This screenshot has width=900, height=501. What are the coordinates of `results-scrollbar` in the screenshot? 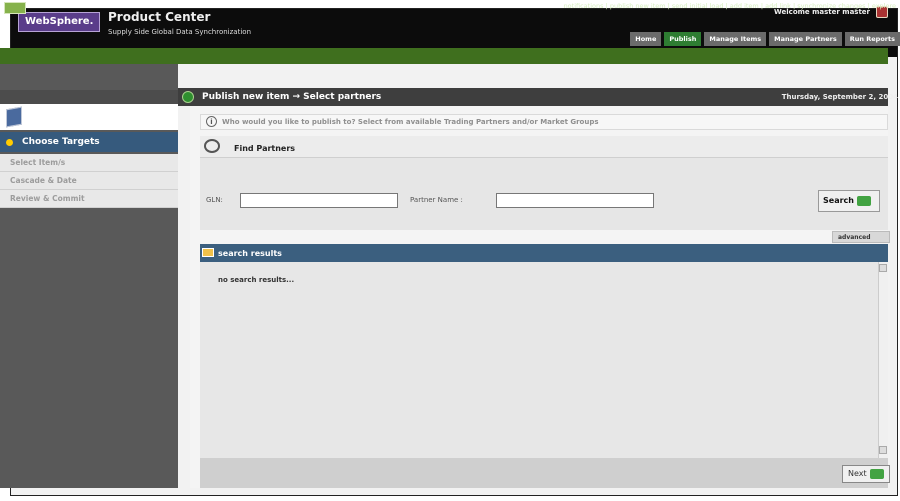 It's located at (883, 360).